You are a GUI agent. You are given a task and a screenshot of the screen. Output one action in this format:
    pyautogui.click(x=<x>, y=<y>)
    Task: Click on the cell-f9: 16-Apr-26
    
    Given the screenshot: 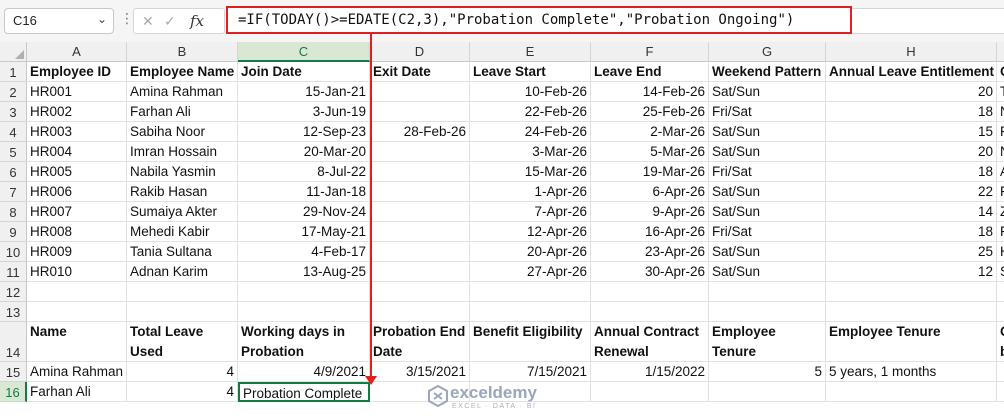 What is the action you would take?
    pyautogui.click(x=650, y=232)
    